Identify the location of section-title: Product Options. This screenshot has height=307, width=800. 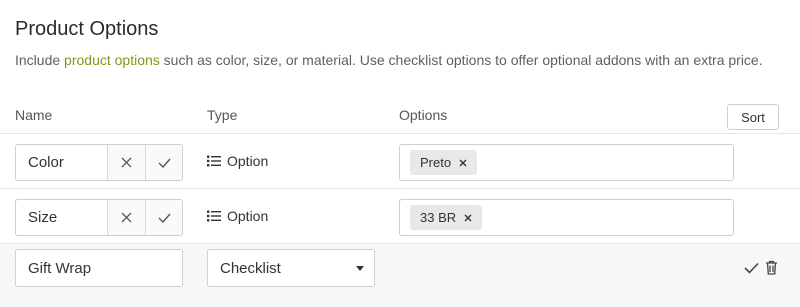
(87, 29).